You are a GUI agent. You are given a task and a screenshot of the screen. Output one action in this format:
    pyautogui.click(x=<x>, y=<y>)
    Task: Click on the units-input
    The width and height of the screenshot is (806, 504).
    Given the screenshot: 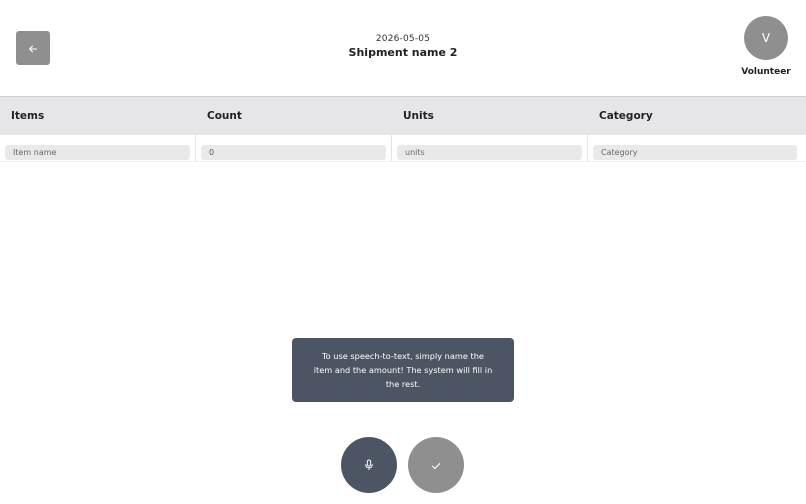 What is the action you would take?
    pyautogui.click(x=489, y=152)
    